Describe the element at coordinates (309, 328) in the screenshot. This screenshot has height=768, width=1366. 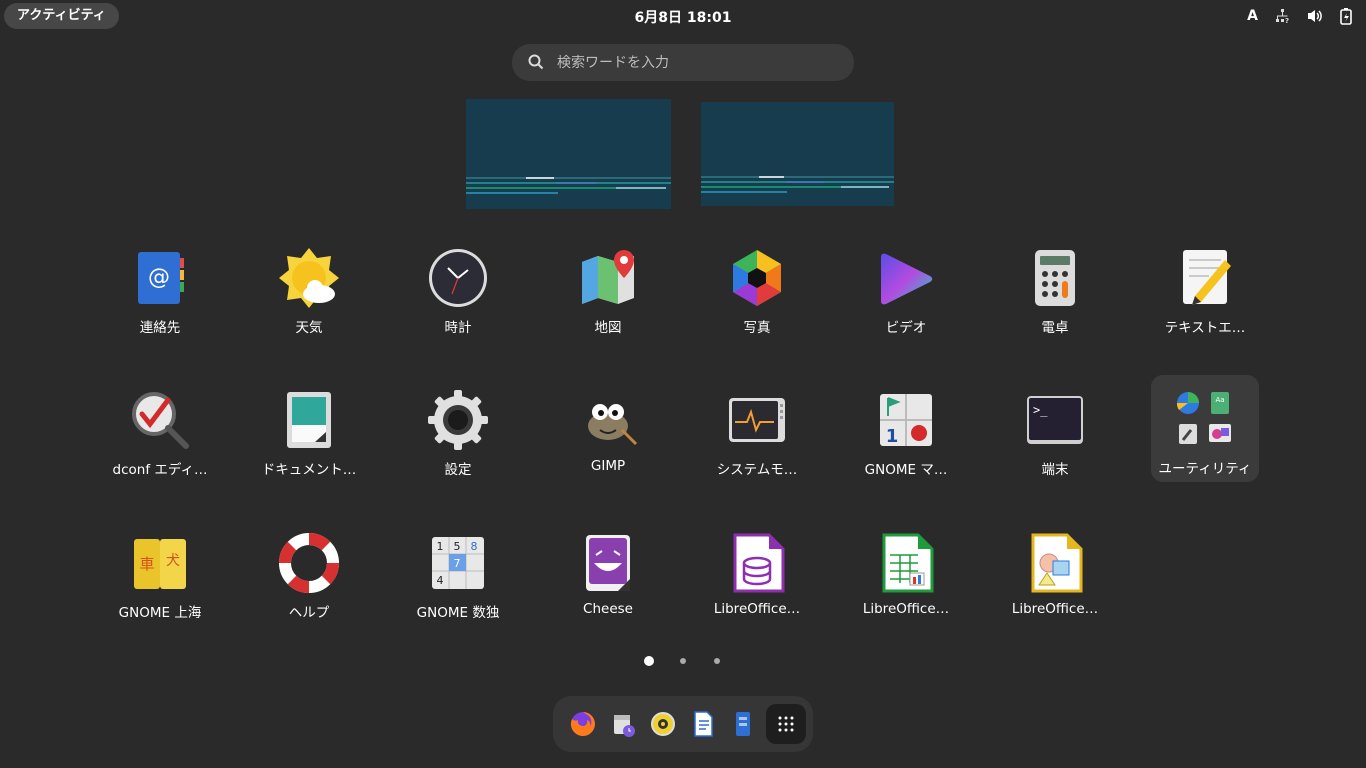
I see `app-label: 天気` at that location.